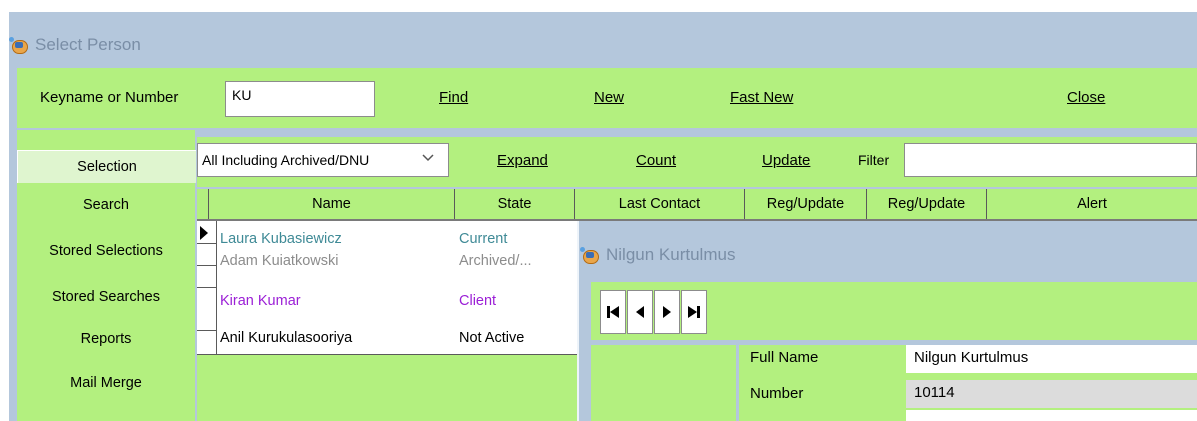  Describe the element at coordinates (300, 99) in the screenshot. I see `keyname-input: KU` at that location.